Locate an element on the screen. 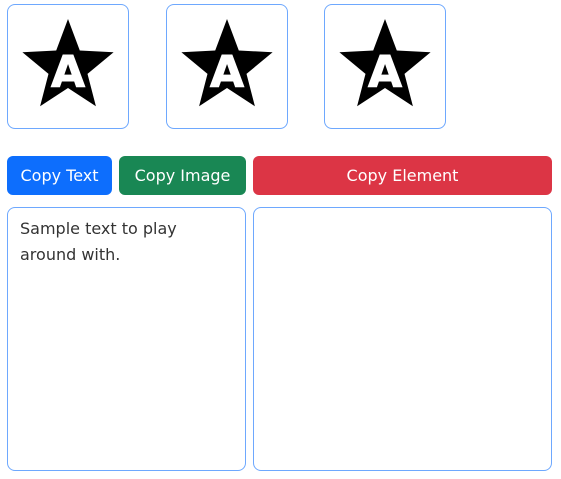  copy-text-button: Copy Text is located at coordinates (59, 175).